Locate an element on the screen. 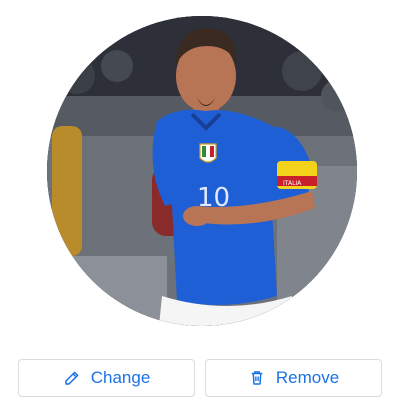  remove-button: Remove is located at coordinates (293, 378).